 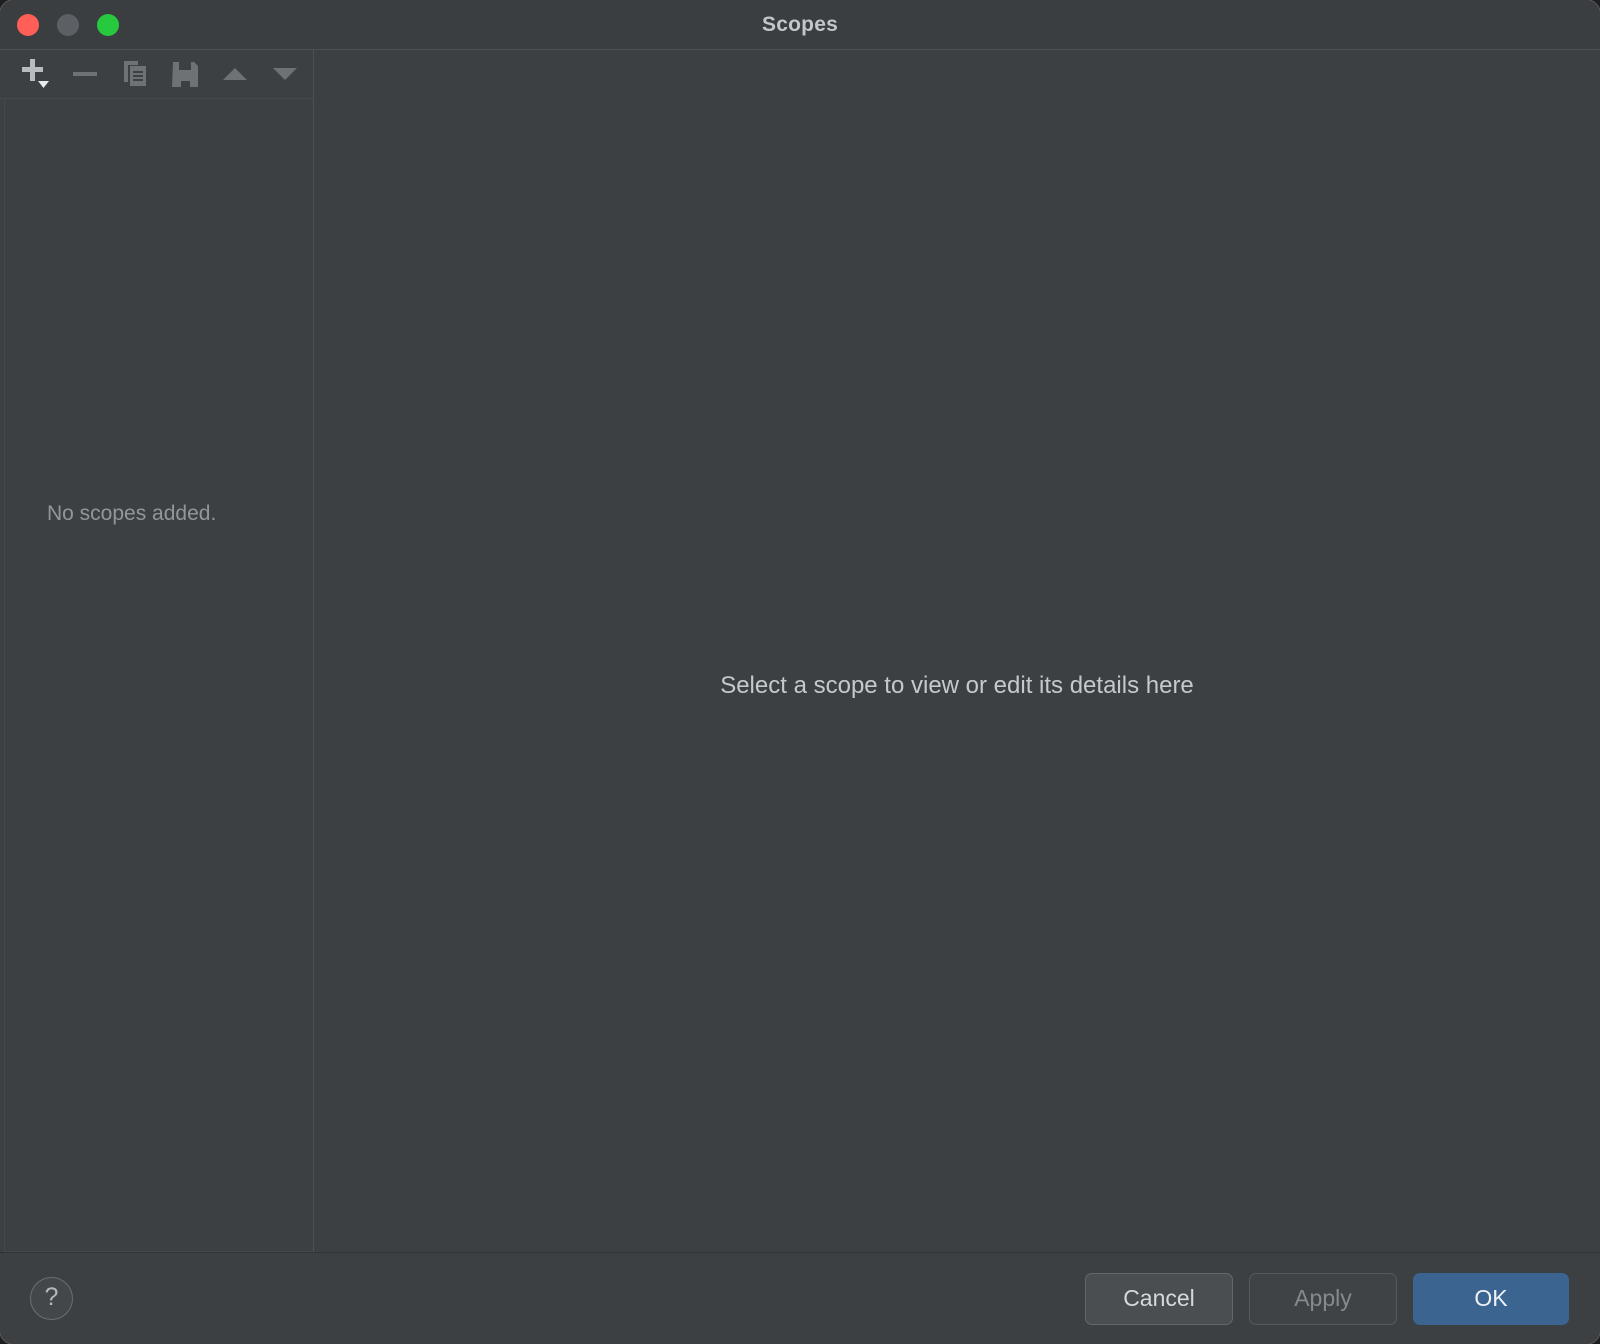 I want to click on close-window-icon, so click(x=28, y=24).